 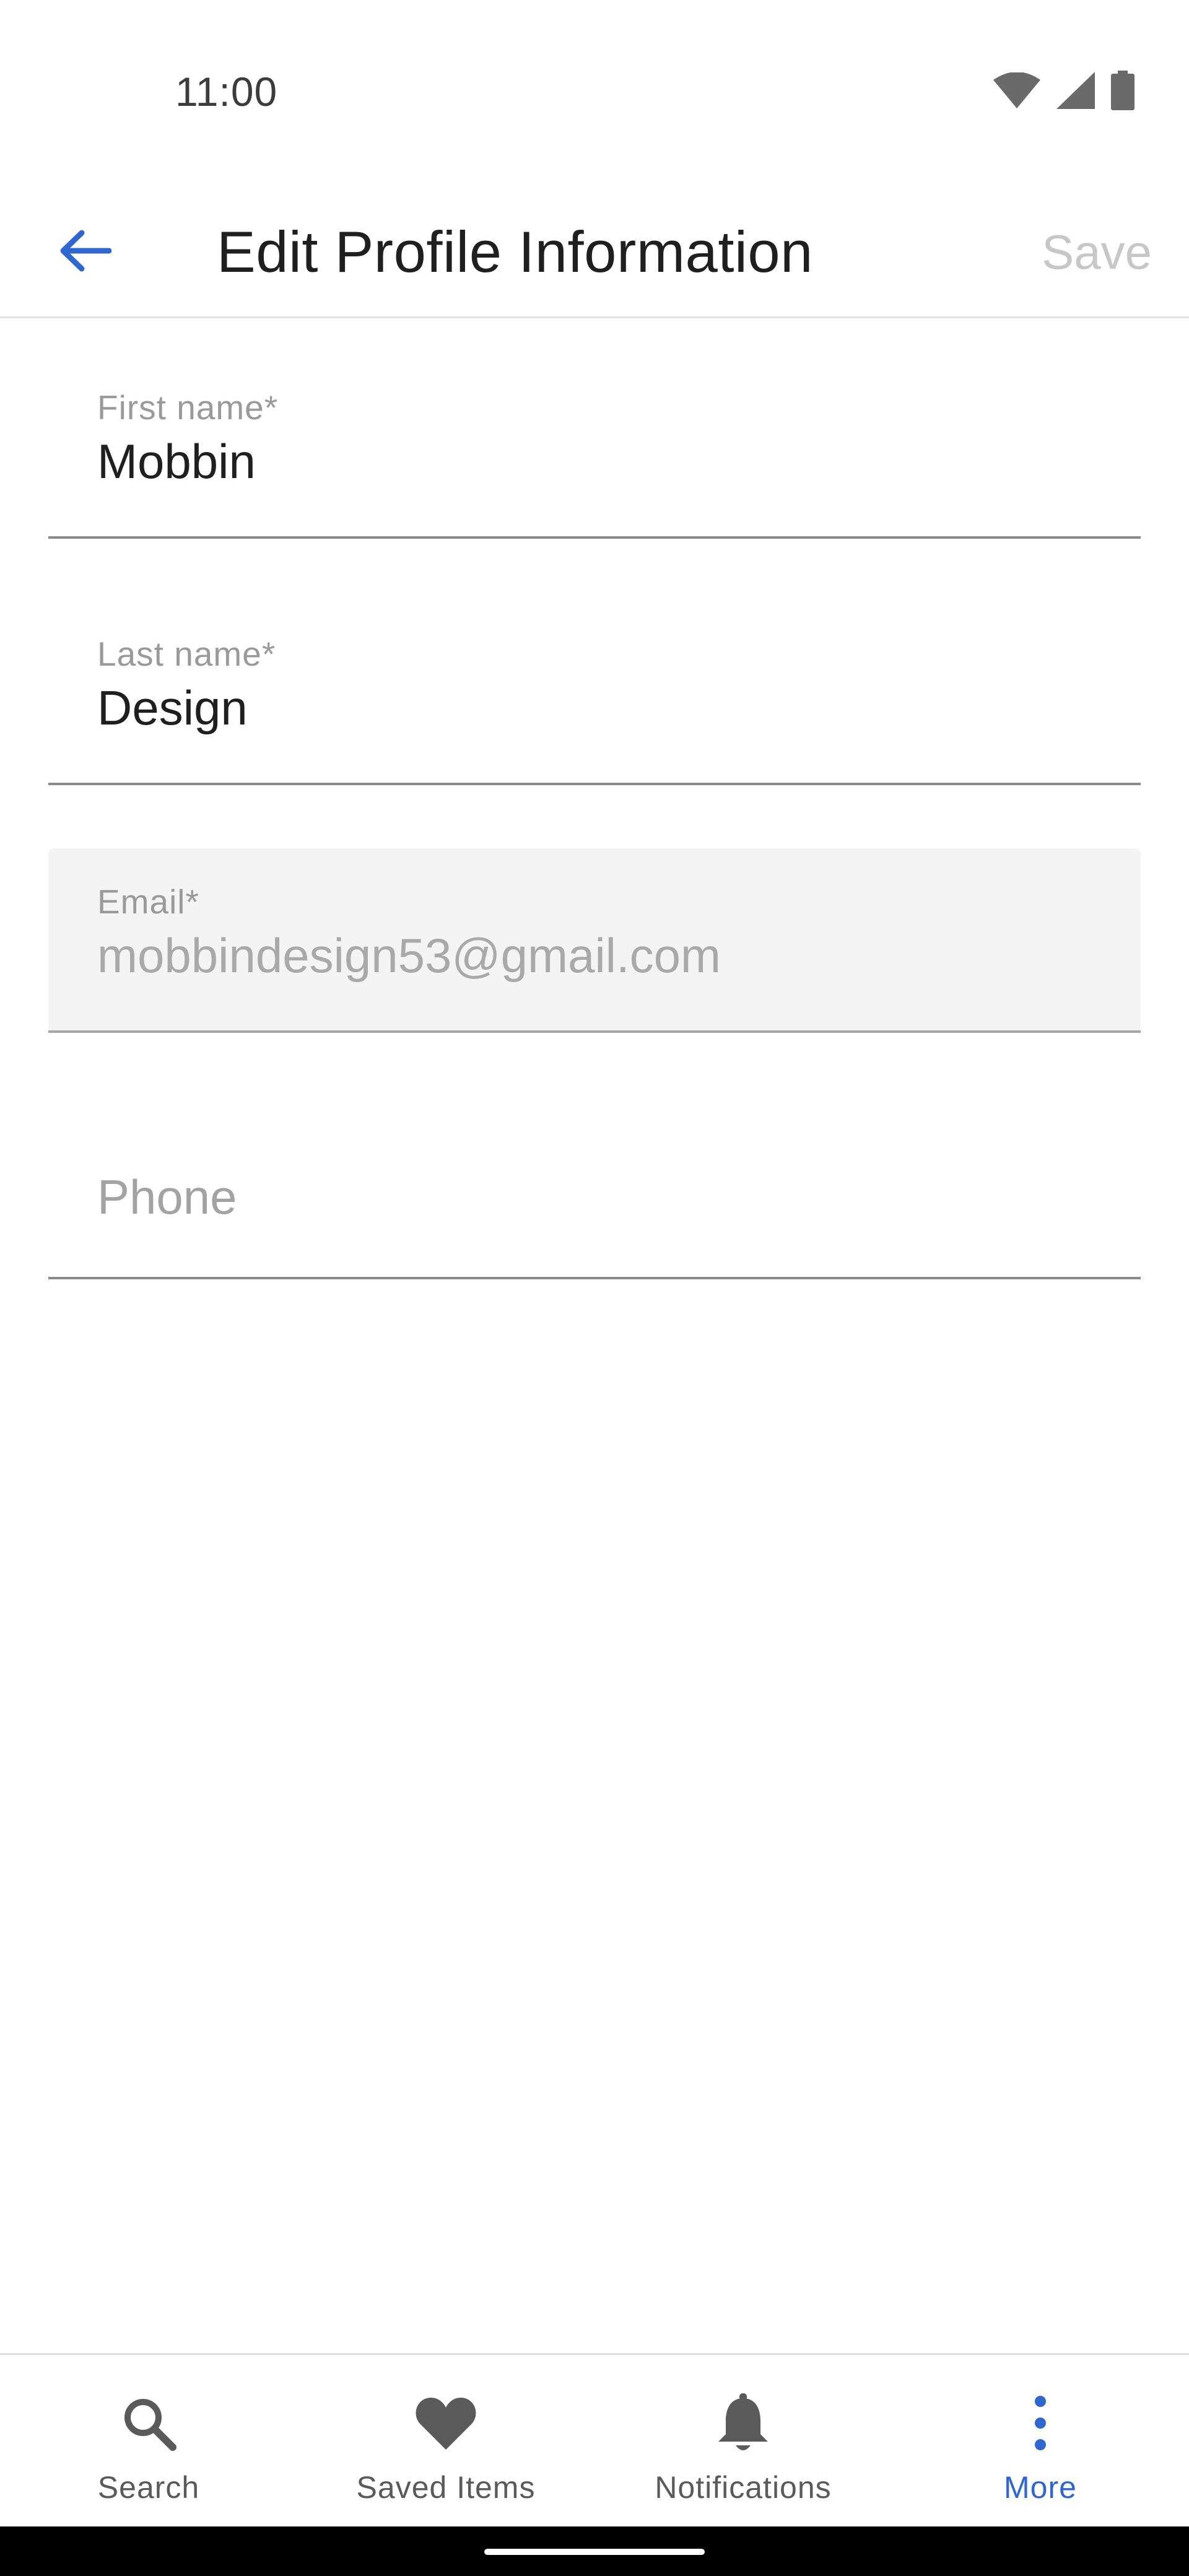 I want to click on email-value: mobbindesign53@gmail.com, so click(x=409, y=955).